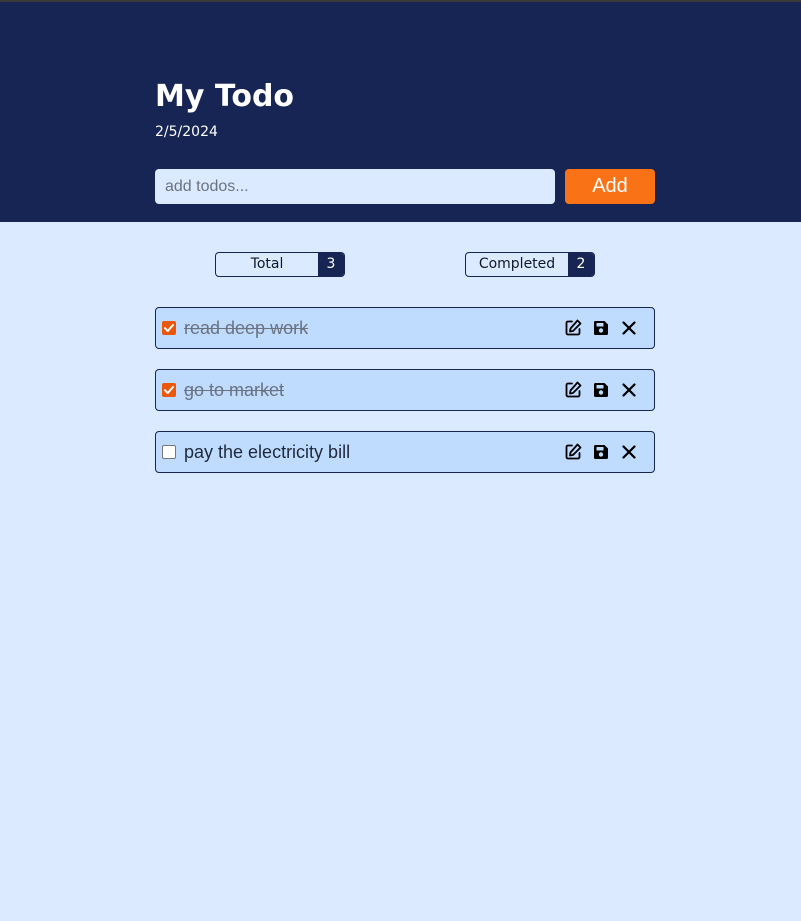 The width and height of the screenshot is (801, 921). Describe the element at coordinates (405, 328) in the screenshot. I see `todo-item: read deep work` at that location.